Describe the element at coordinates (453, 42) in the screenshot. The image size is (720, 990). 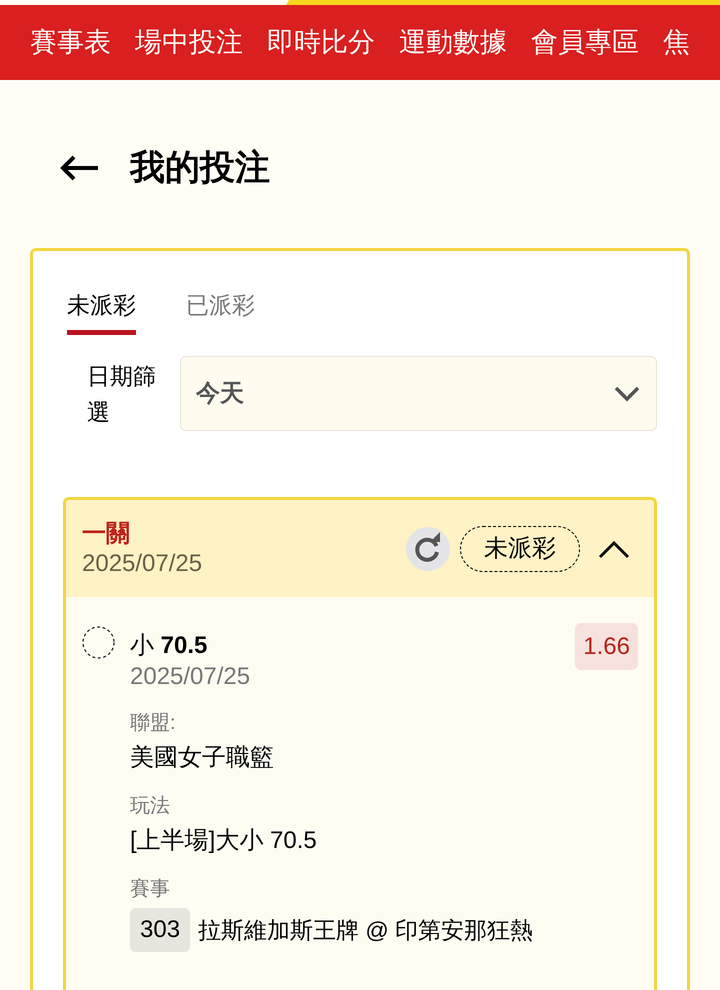
I see `nav-link: 運動數據` at that location.